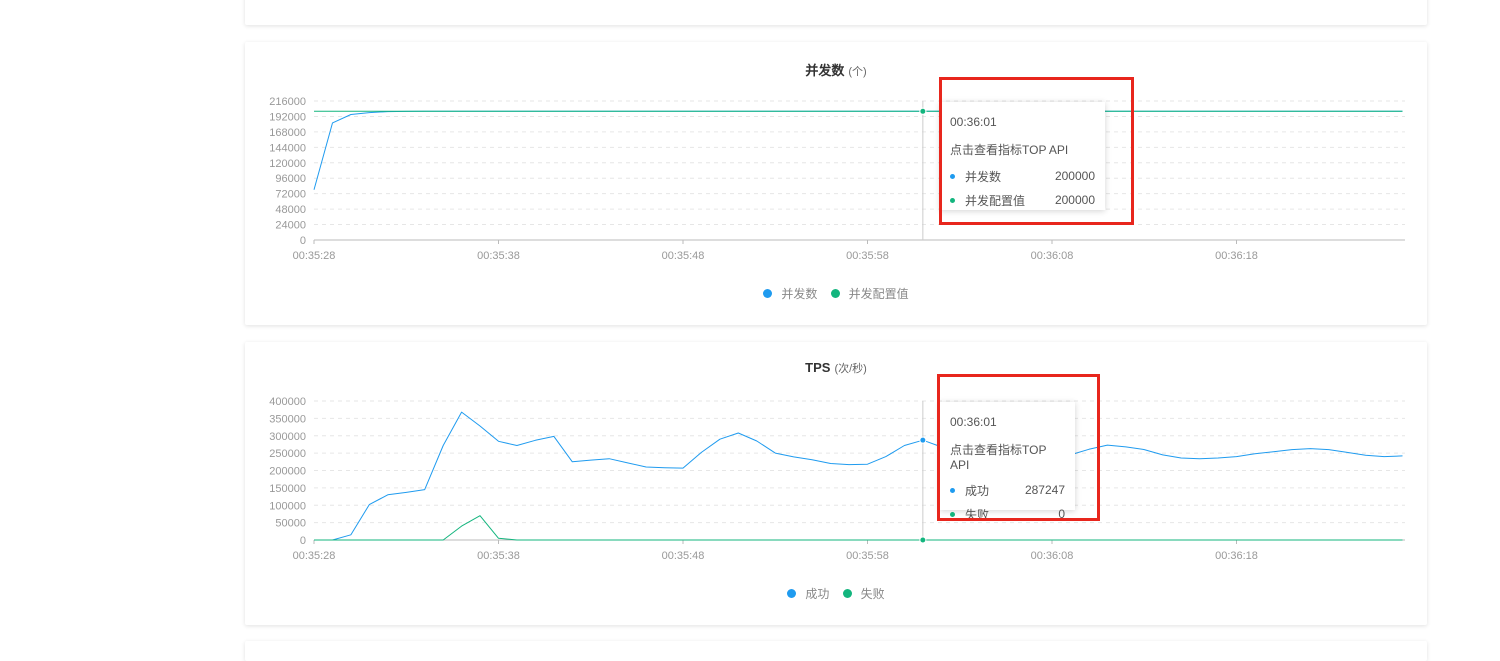 The height and width of the screenshot is (661, 1500). I want to click on legend-label: 并发配置值, so click(878, 294).